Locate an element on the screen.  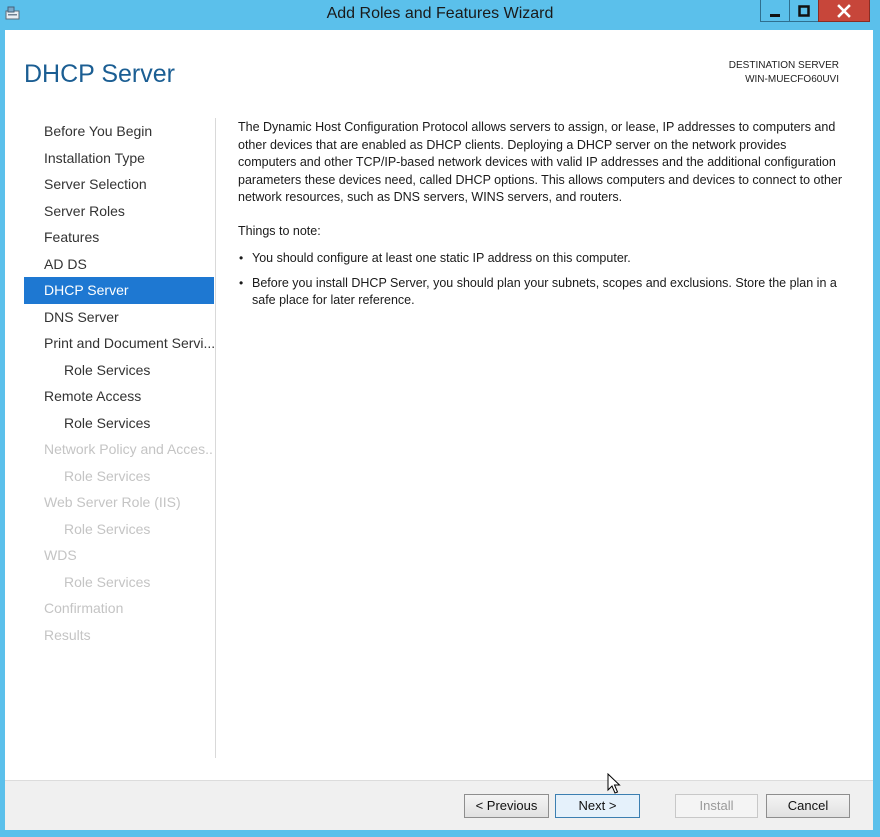
nav-item-wds: WDS is located at coordinates (60, 555).